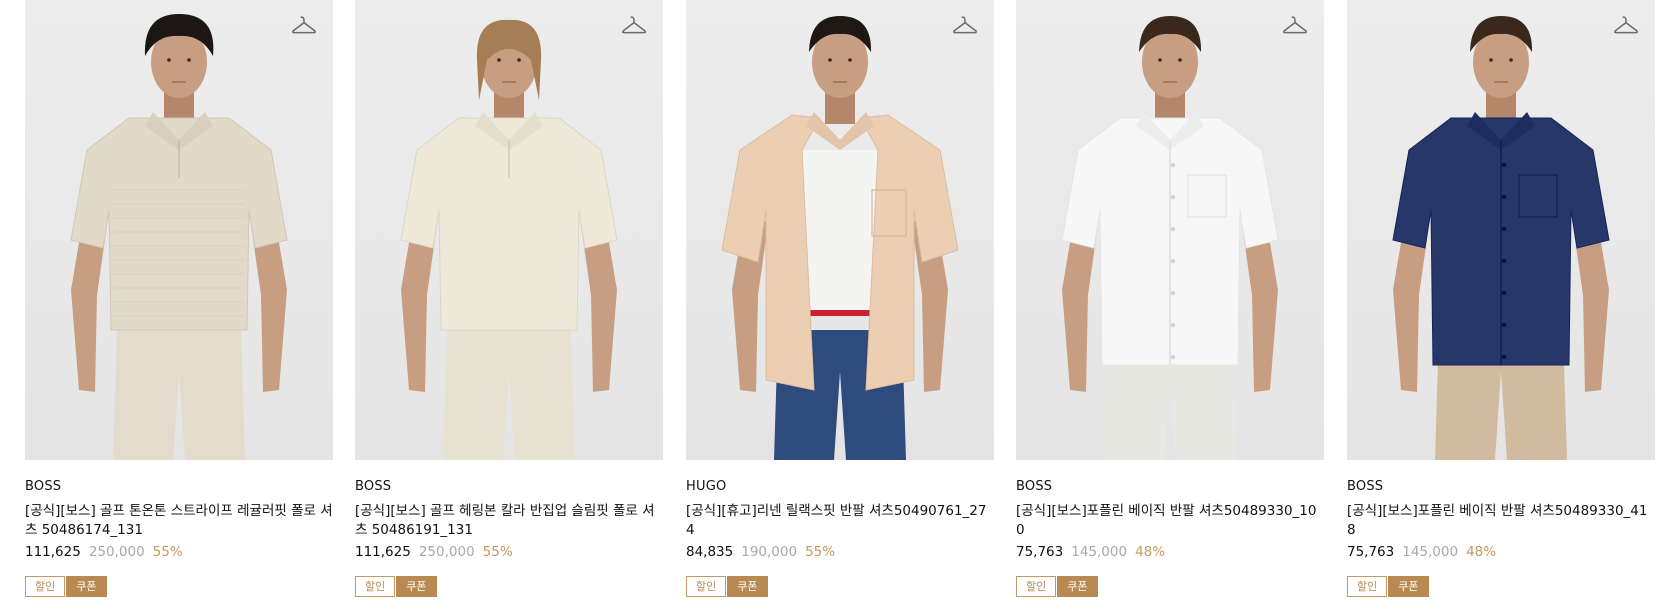 The height and width of the screenshot is (613, 1663). I want to click on product-title: [공식][보스]포플린 베이직 반팔 셔츠50489330_100, so click(1170, 521).